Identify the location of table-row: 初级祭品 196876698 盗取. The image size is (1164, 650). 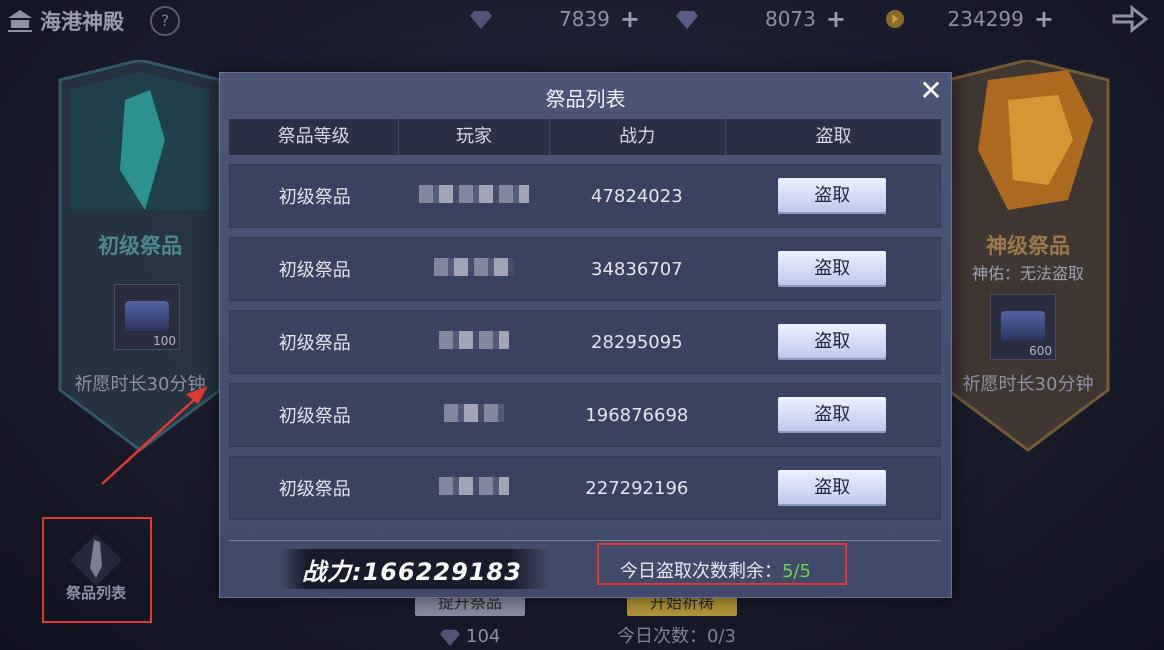
(585, 415).